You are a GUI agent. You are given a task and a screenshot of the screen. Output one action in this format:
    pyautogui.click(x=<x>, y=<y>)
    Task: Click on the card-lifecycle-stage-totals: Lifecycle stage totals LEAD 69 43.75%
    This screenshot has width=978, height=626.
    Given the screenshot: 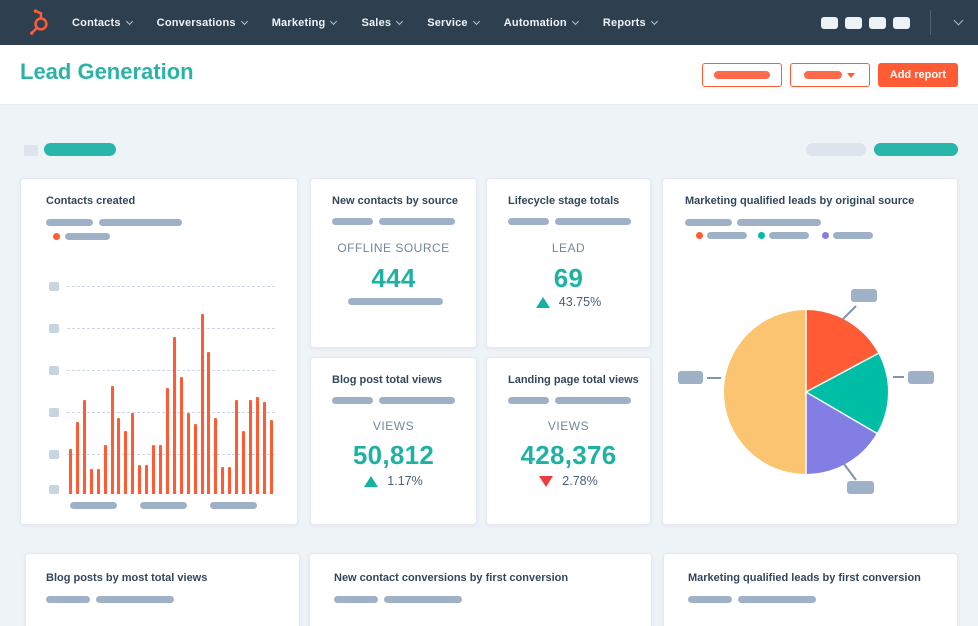 What is the action you would take?
    pyautogui.click(x=568, y=263)
    